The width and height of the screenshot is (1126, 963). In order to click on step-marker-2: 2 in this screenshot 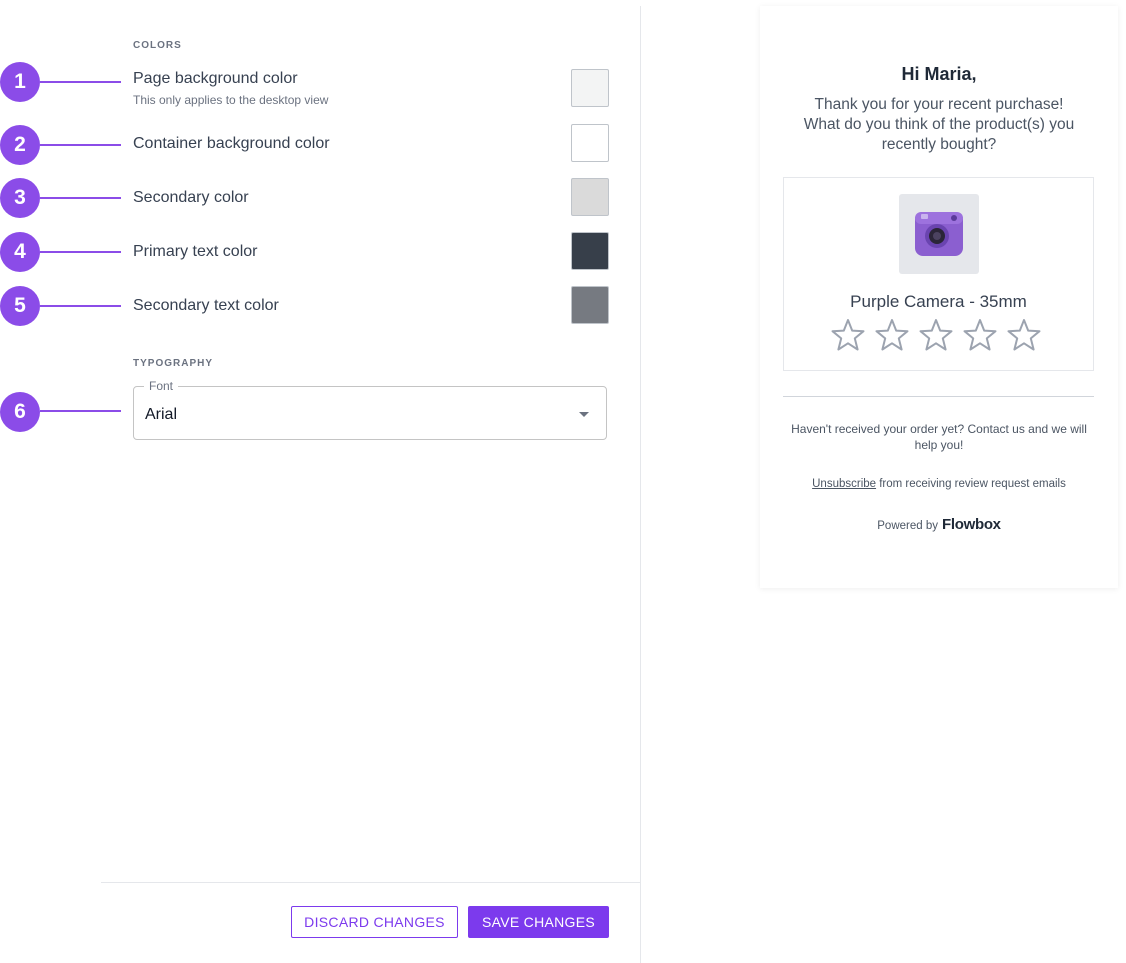, I will do `click(20, 145)`.